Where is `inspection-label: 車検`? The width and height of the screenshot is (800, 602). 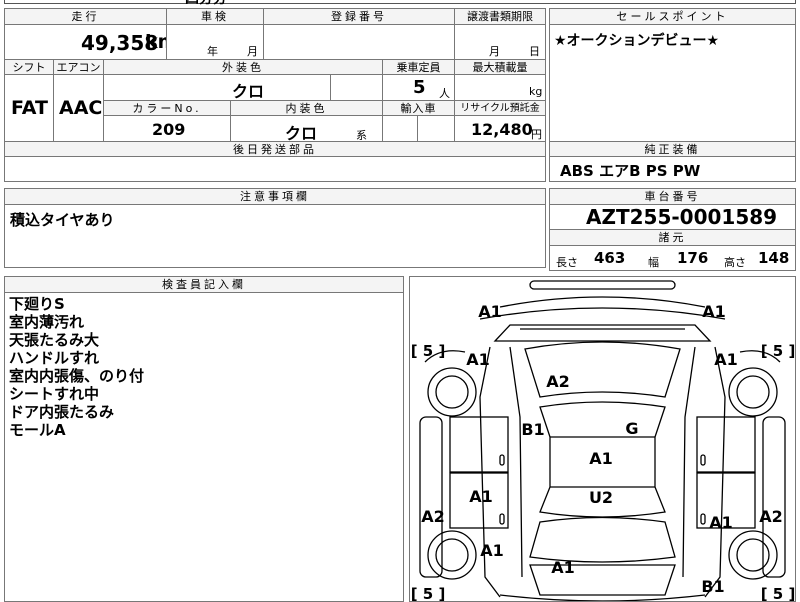
inspection-label: 車検 is located at coordinates (215, 16).